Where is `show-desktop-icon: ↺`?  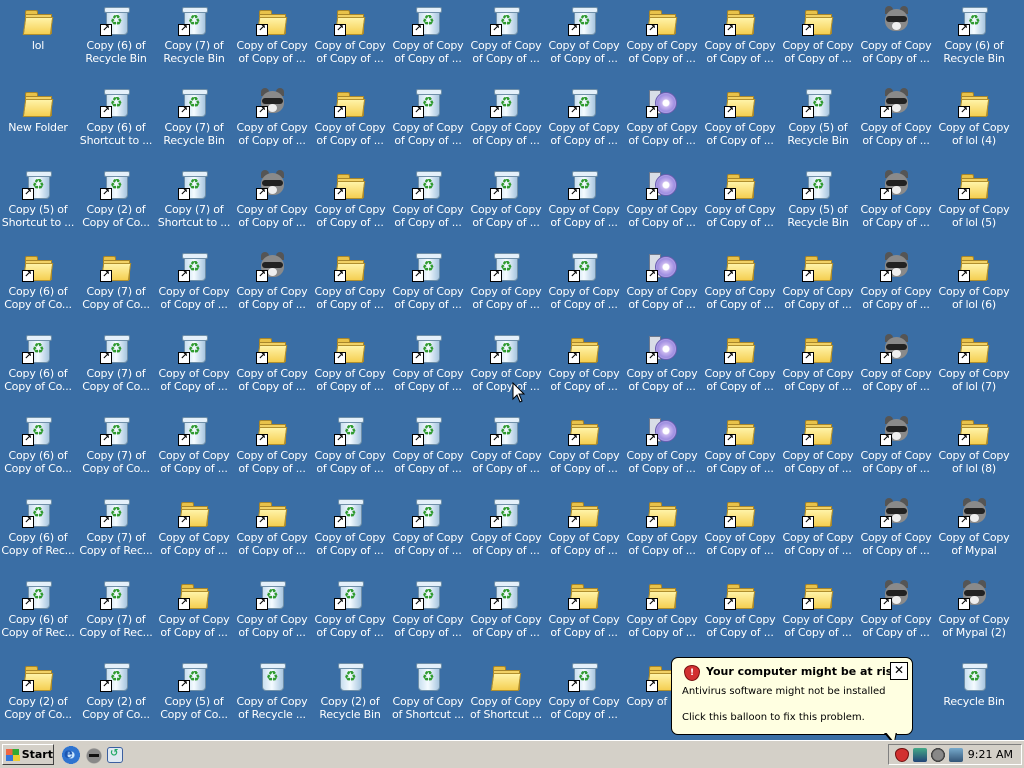
show-desktop-icon: ↺ is located at coordinates (115, 755).